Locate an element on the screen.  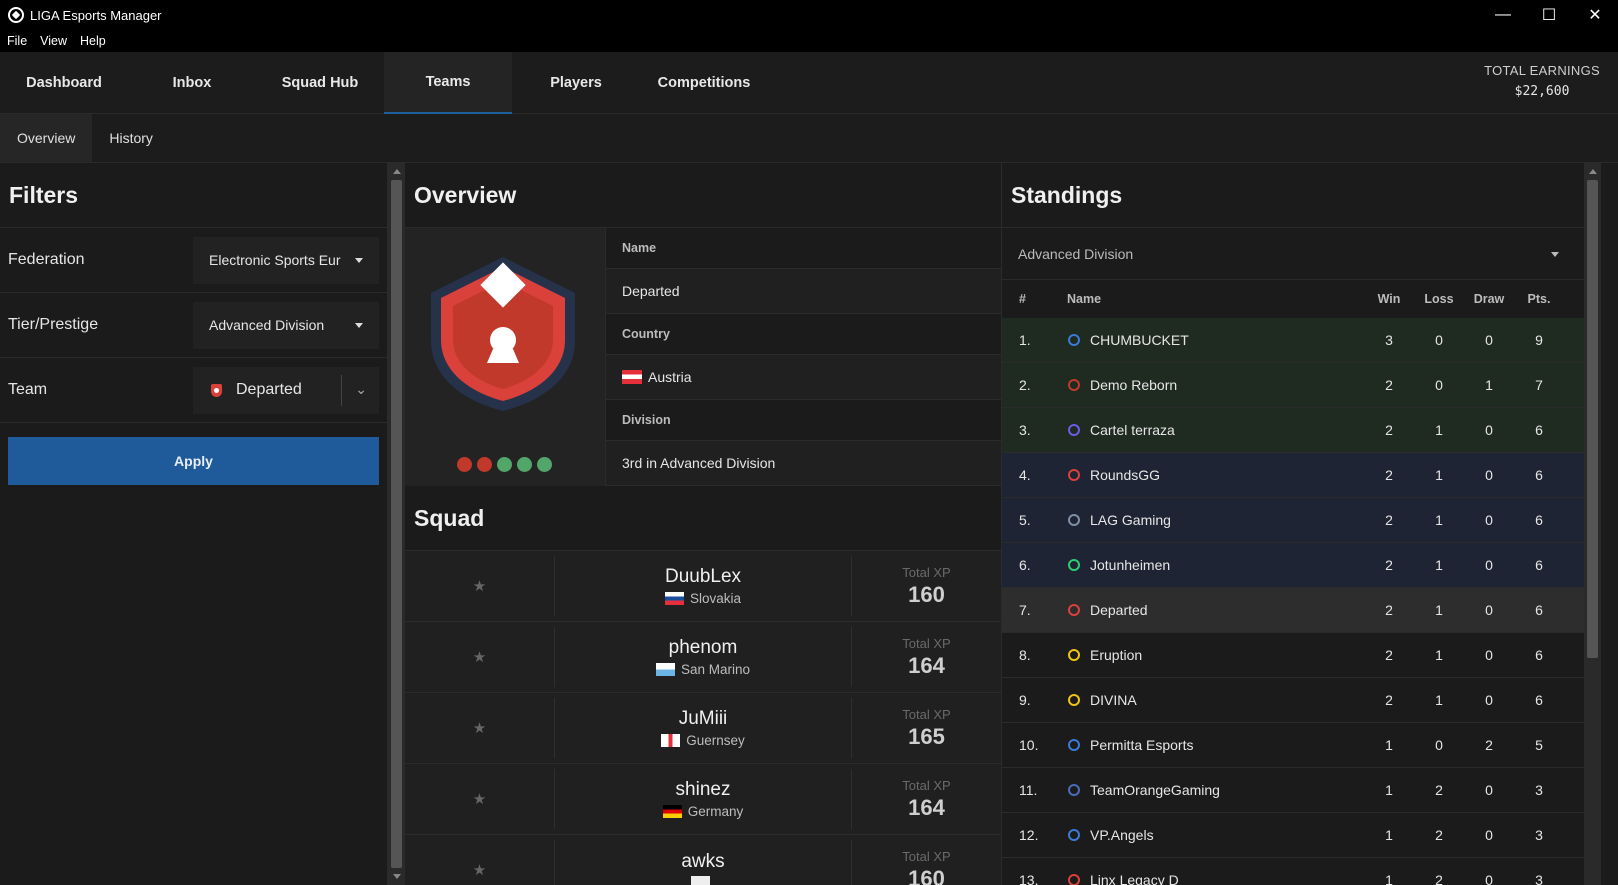
row-draw: 2 is located at coordinates (1489, 745).